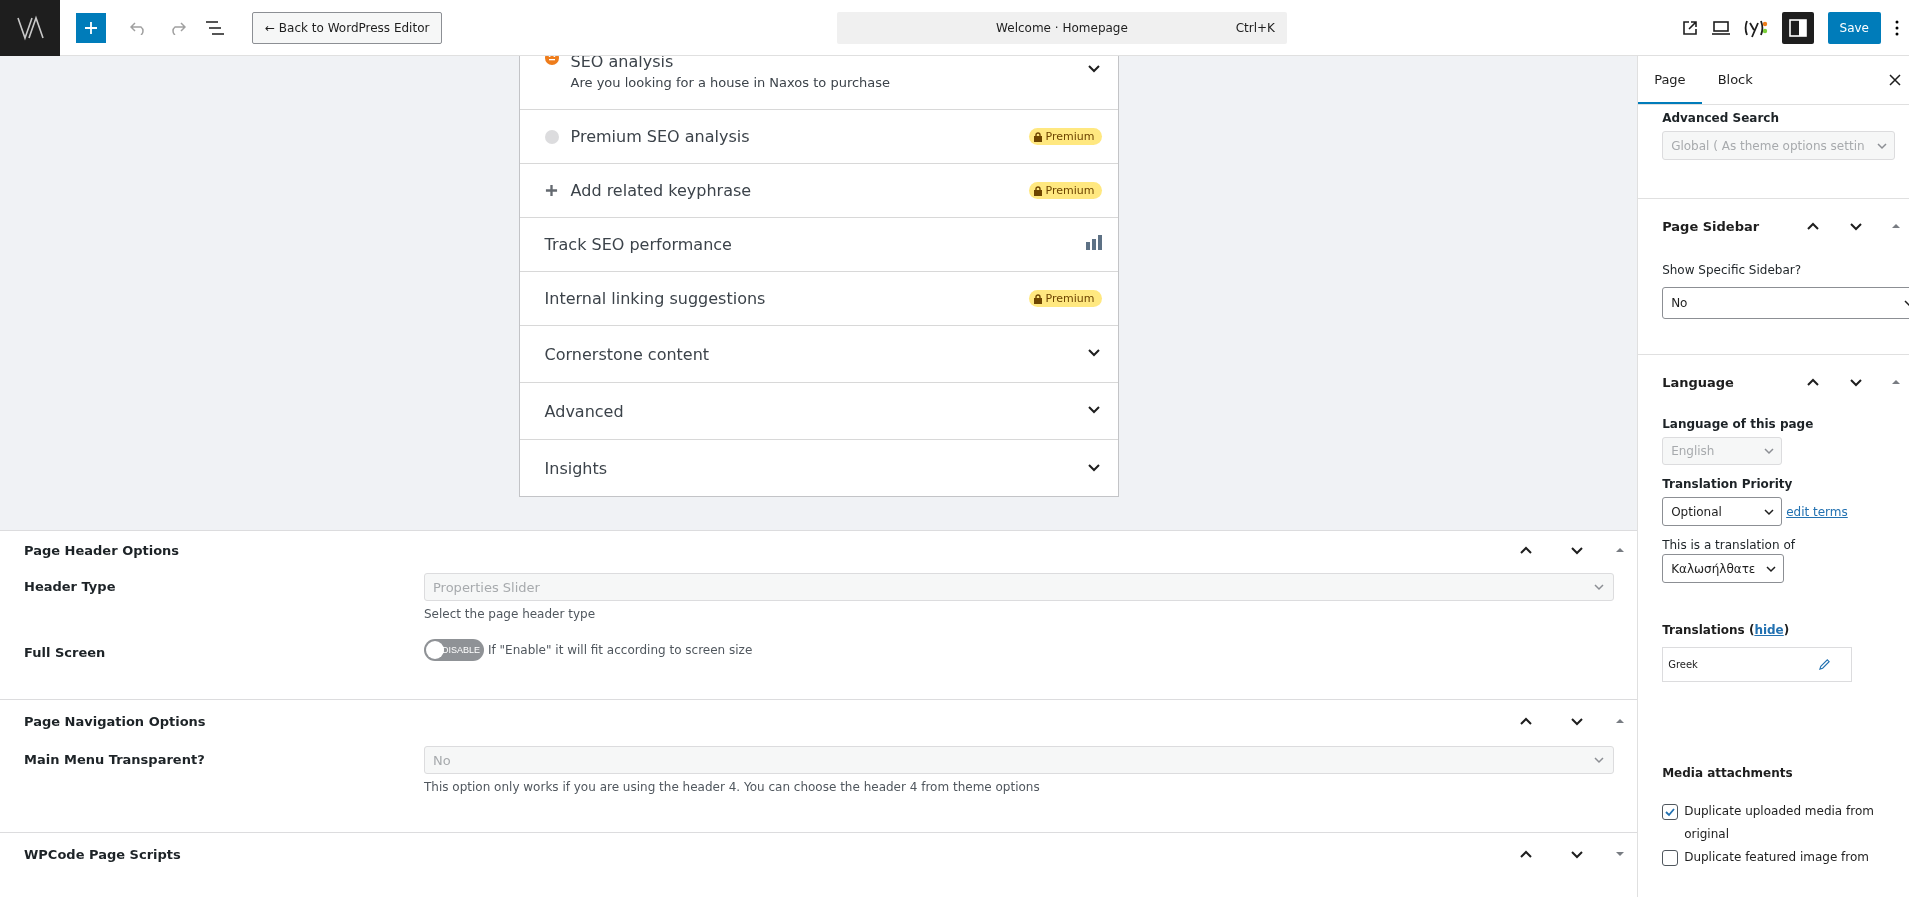 Image resolution: width=1909 pixels, height=897 pixels. What do you see at coordinates (818, 354) in the screenshot?
I see `seo-panel-row: Cornerstone content` at bounding box center [818, 354].